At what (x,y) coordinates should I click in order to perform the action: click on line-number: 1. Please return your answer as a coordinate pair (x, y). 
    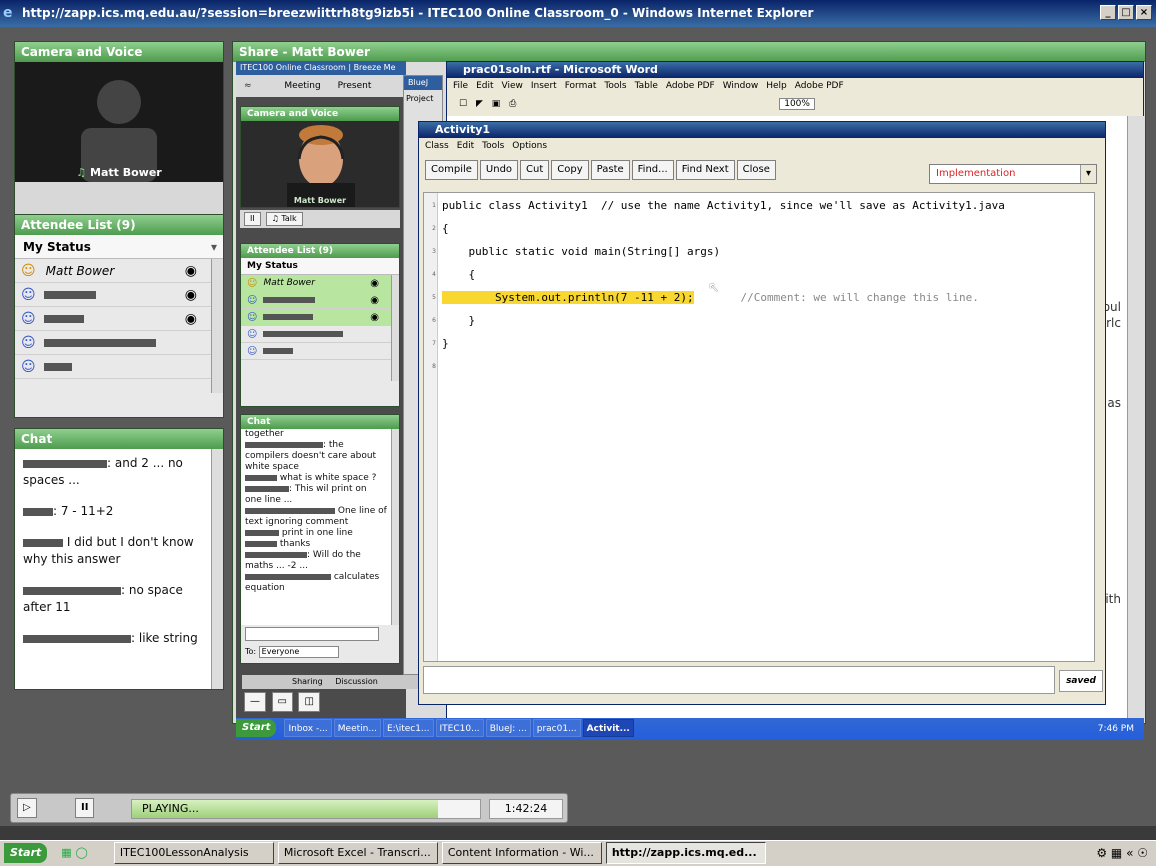
    Looking at the image, I should click on (434, 205).